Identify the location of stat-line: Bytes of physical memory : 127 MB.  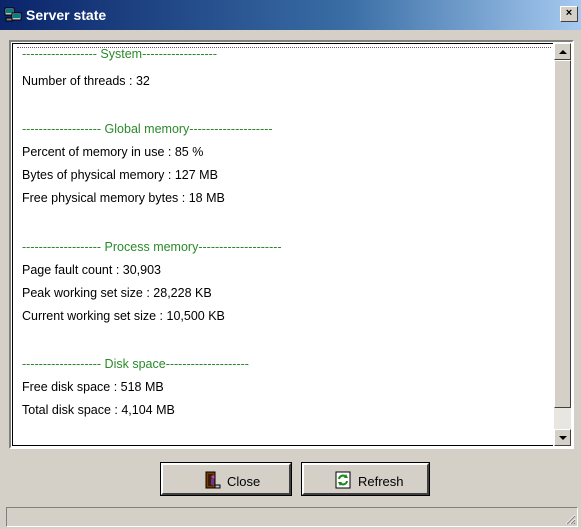
(120, 175).